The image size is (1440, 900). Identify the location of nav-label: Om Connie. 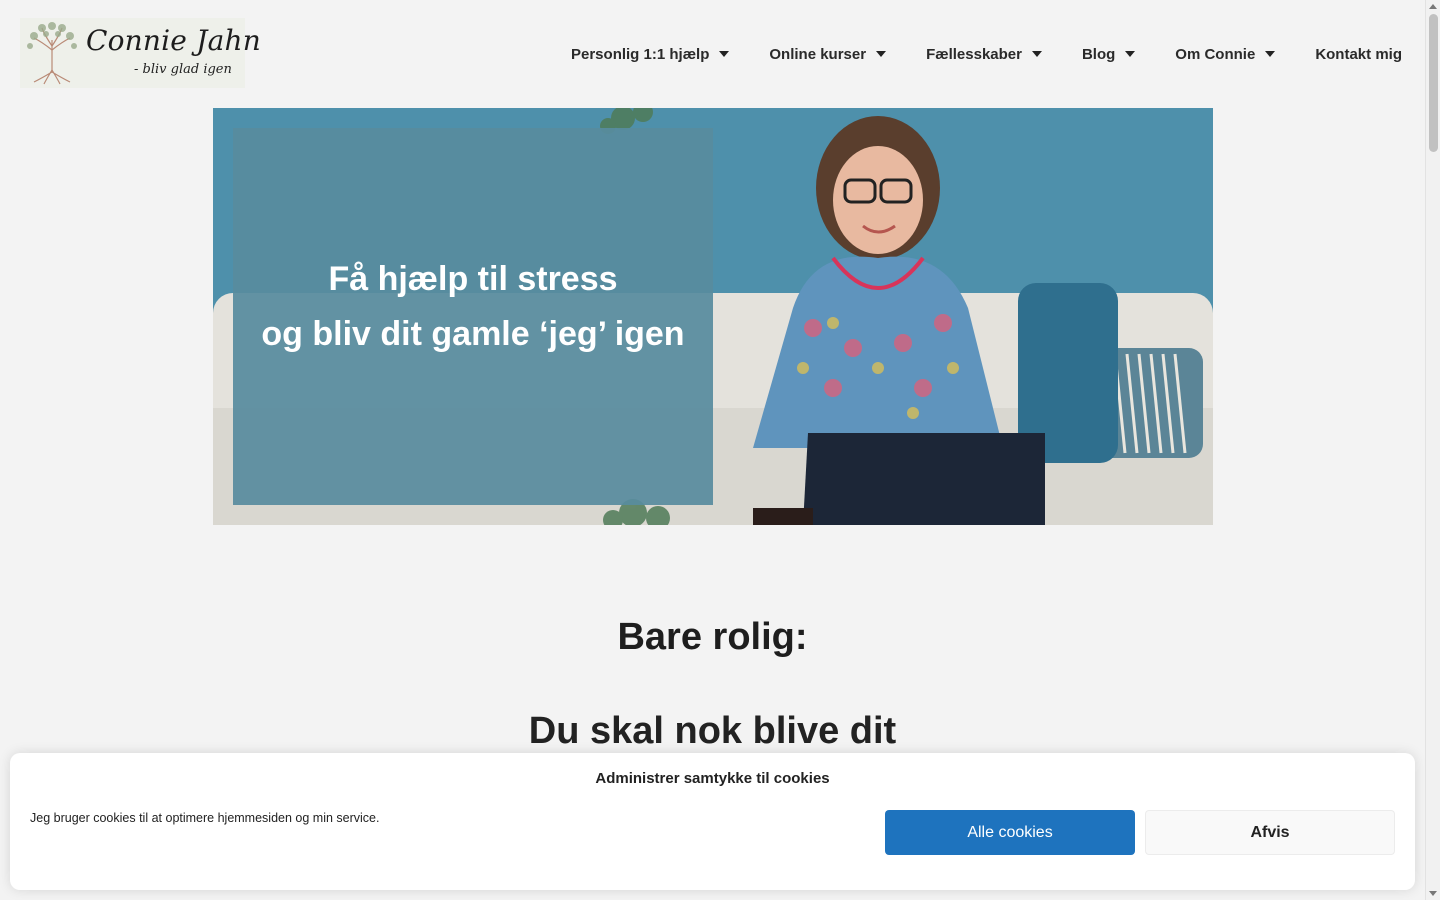
(1215, 54).